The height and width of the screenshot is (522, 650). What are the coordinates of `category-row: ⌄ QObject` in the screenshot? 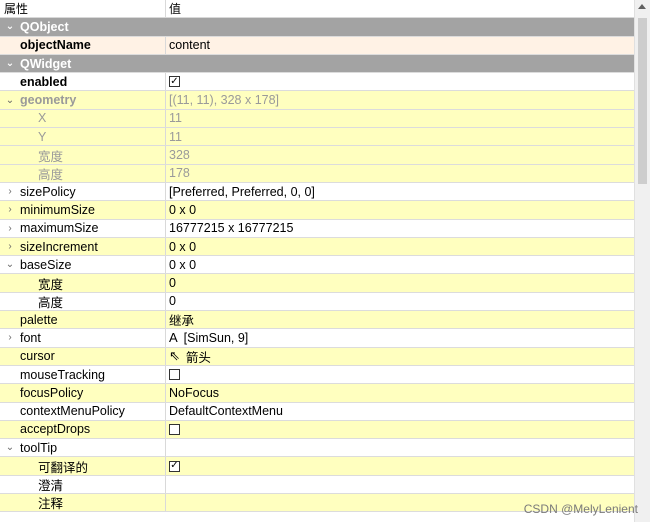 It's located at (317, 27).